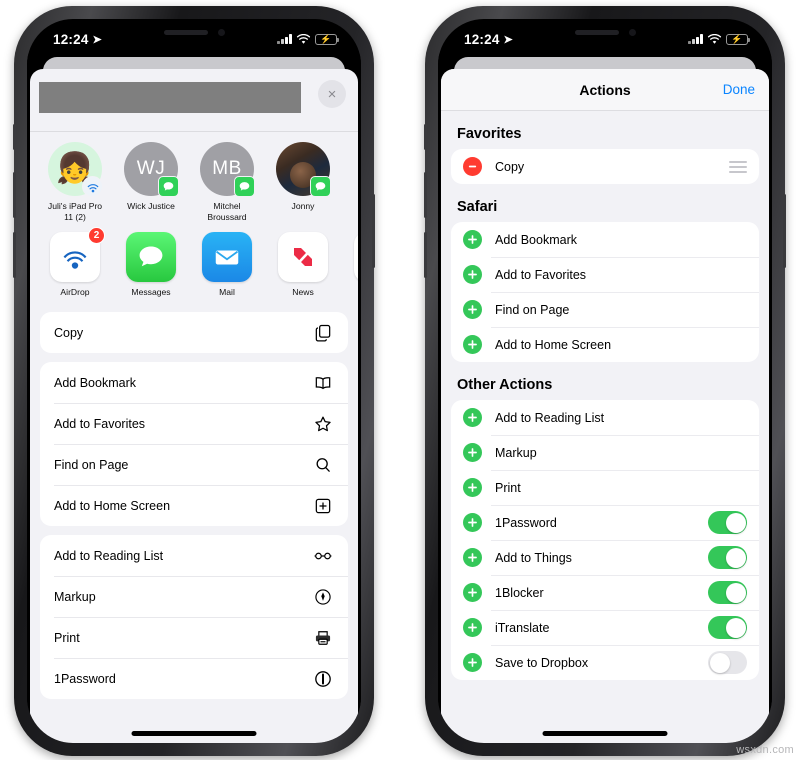  What do you see at coordinates (508, 487) in the screenshot?
I see `editor-row-label: Print` at bounding box center [508, 487].